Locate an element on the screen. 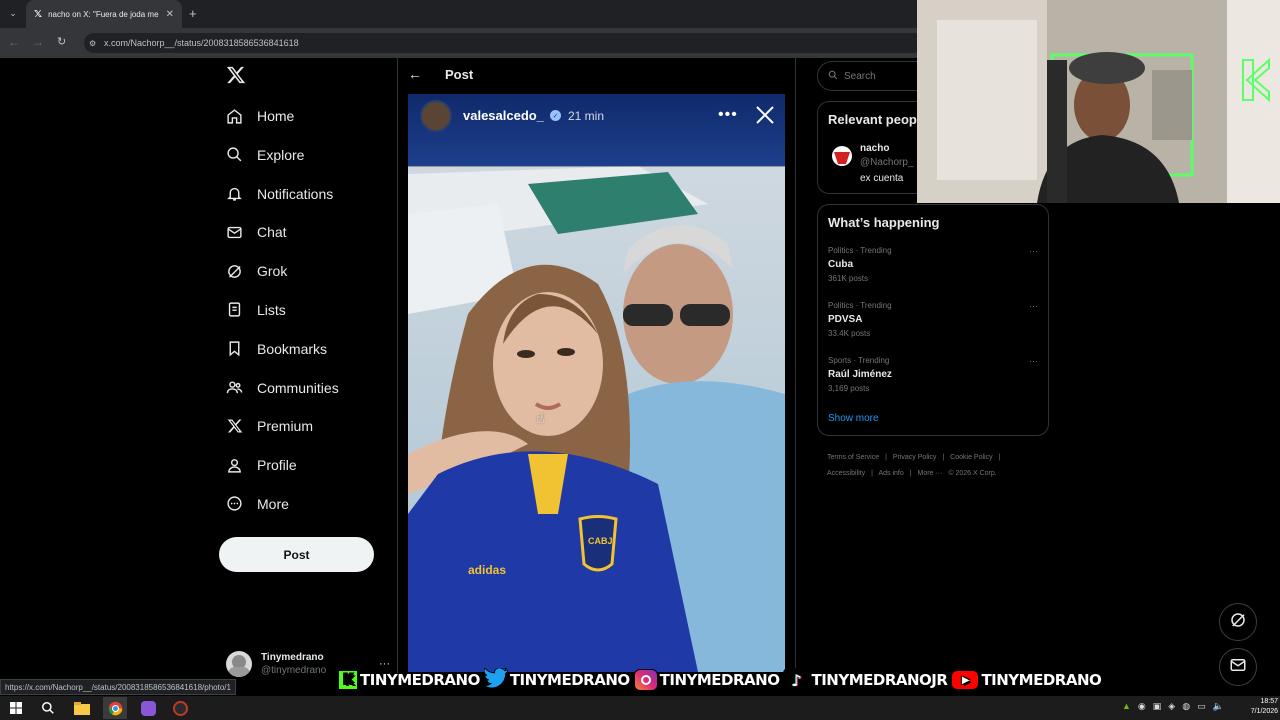 The height and width of the screenshot is (720, 1280). nav-home: Home is located at coordinates (282, 116).